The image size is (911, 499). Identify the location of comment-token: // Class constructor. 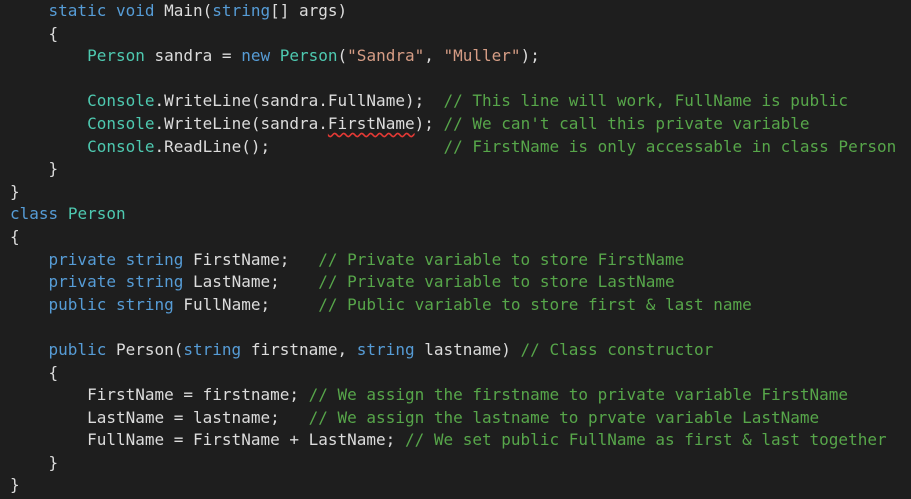
(617, 349).